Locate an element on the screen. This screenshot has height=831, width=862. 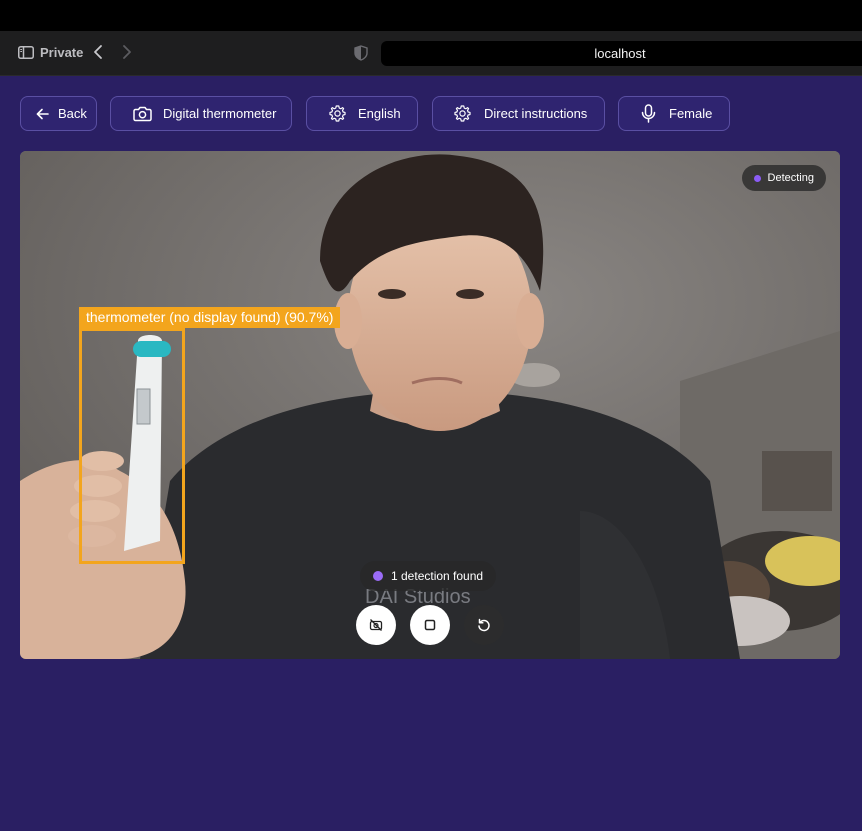
back-button-label: Back is located at coordinates (72, 113).